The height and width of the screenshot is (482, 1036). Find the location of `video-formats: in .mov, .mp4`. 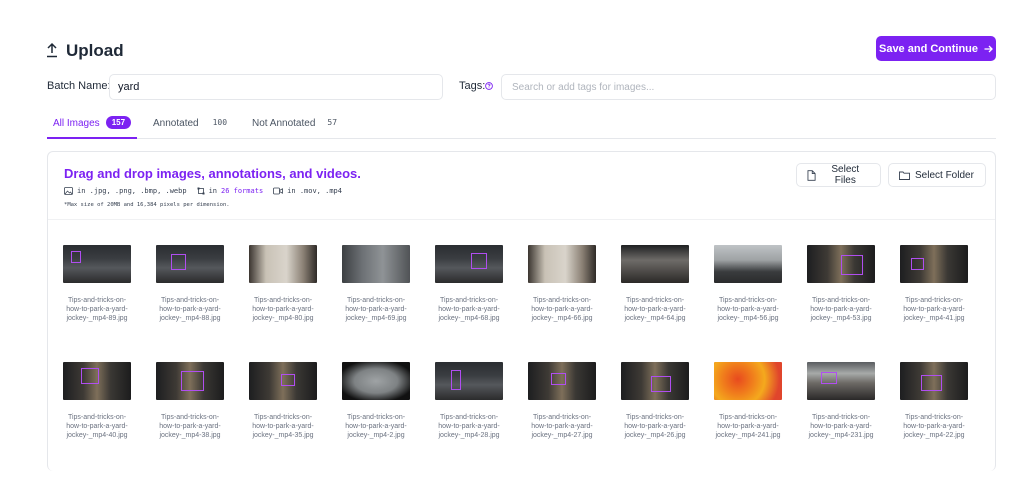

video-formats: in .mov, .mp4 is located at coordinates (314, 191).